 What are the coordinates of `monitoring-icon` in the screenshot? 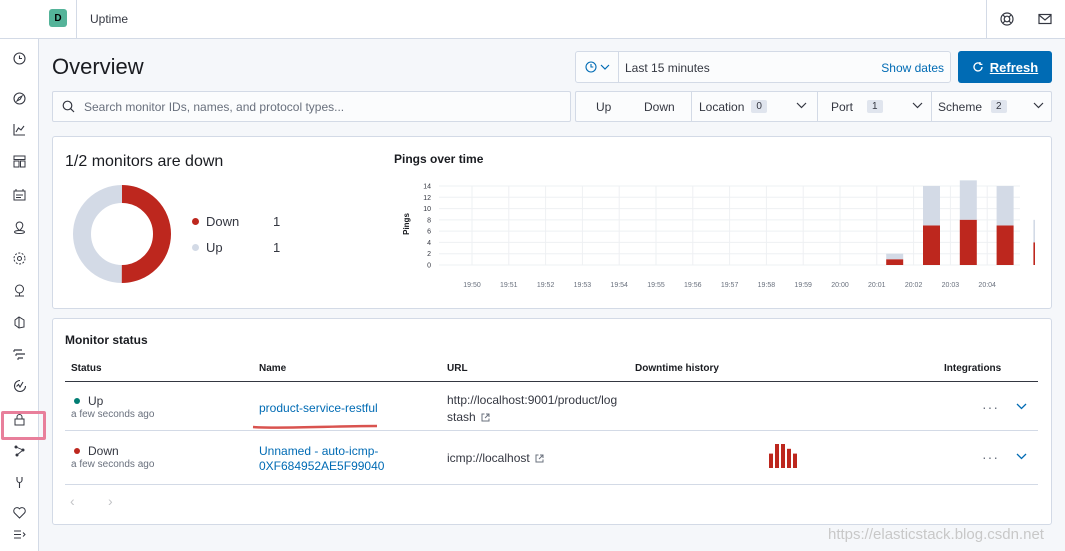 It's located at (19, 512).